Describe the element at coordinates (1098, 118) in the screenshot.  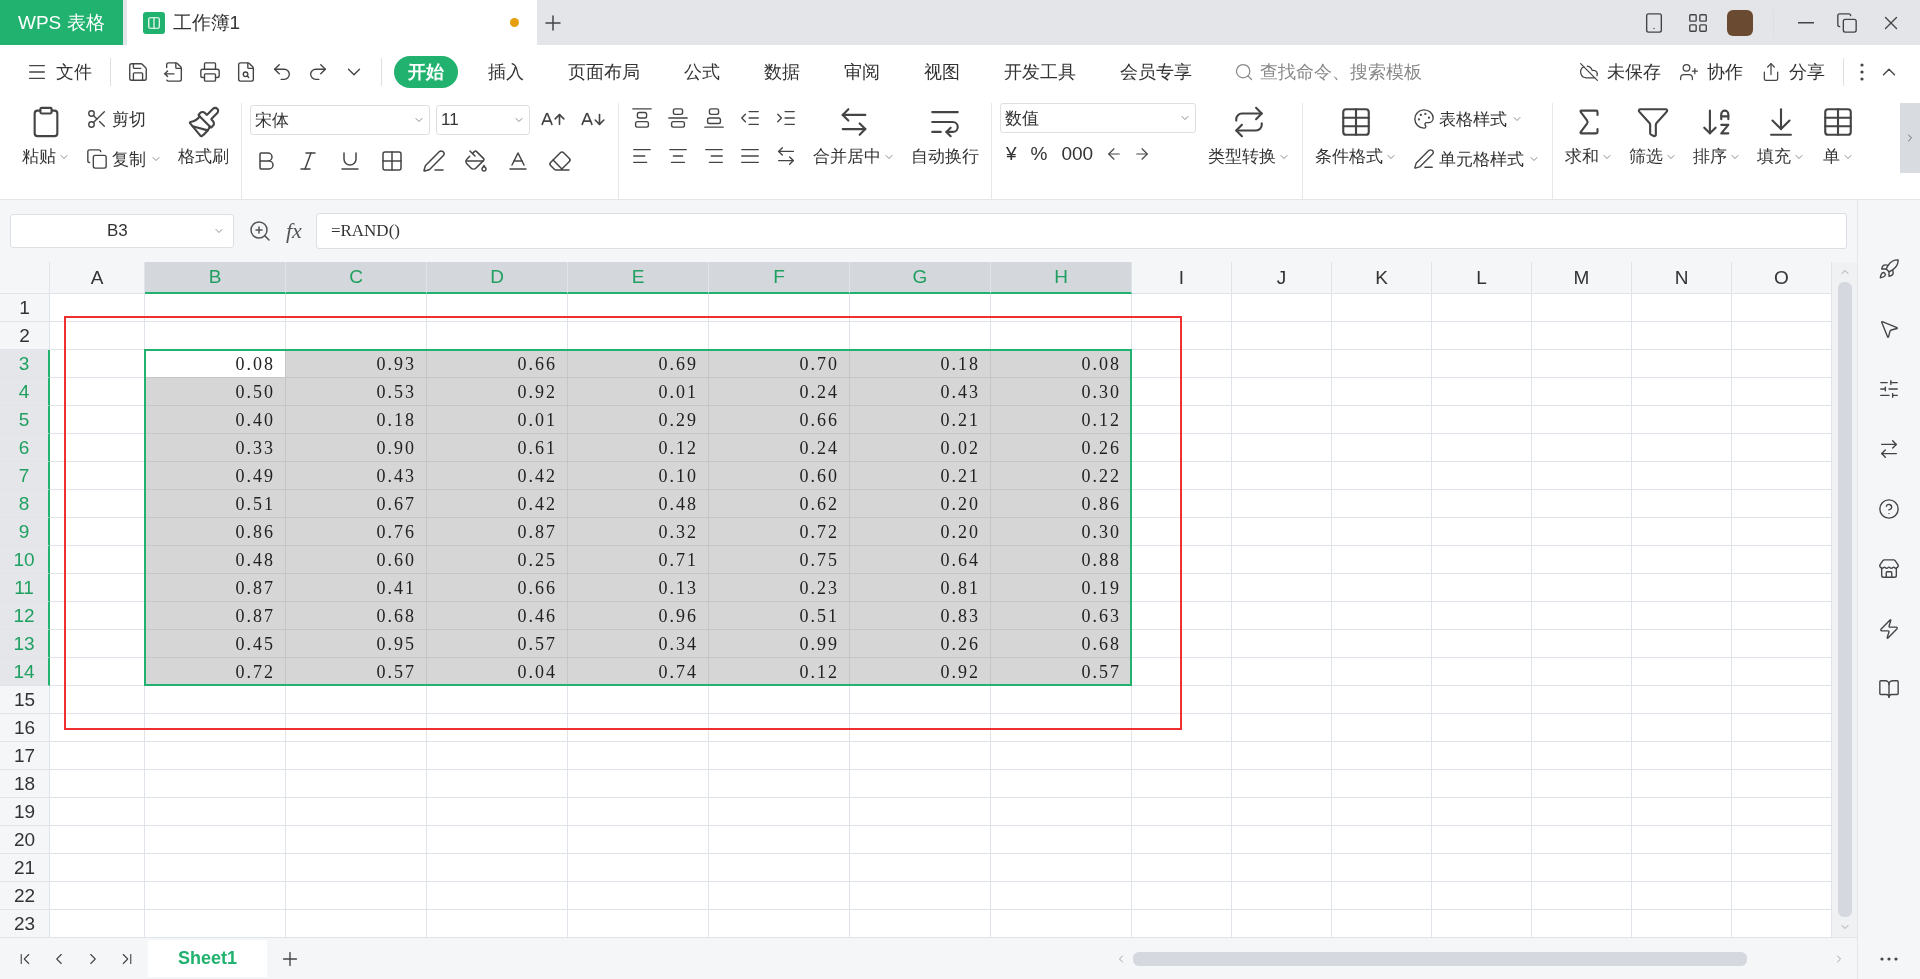
I see `number-format-select: 数值` at that location.